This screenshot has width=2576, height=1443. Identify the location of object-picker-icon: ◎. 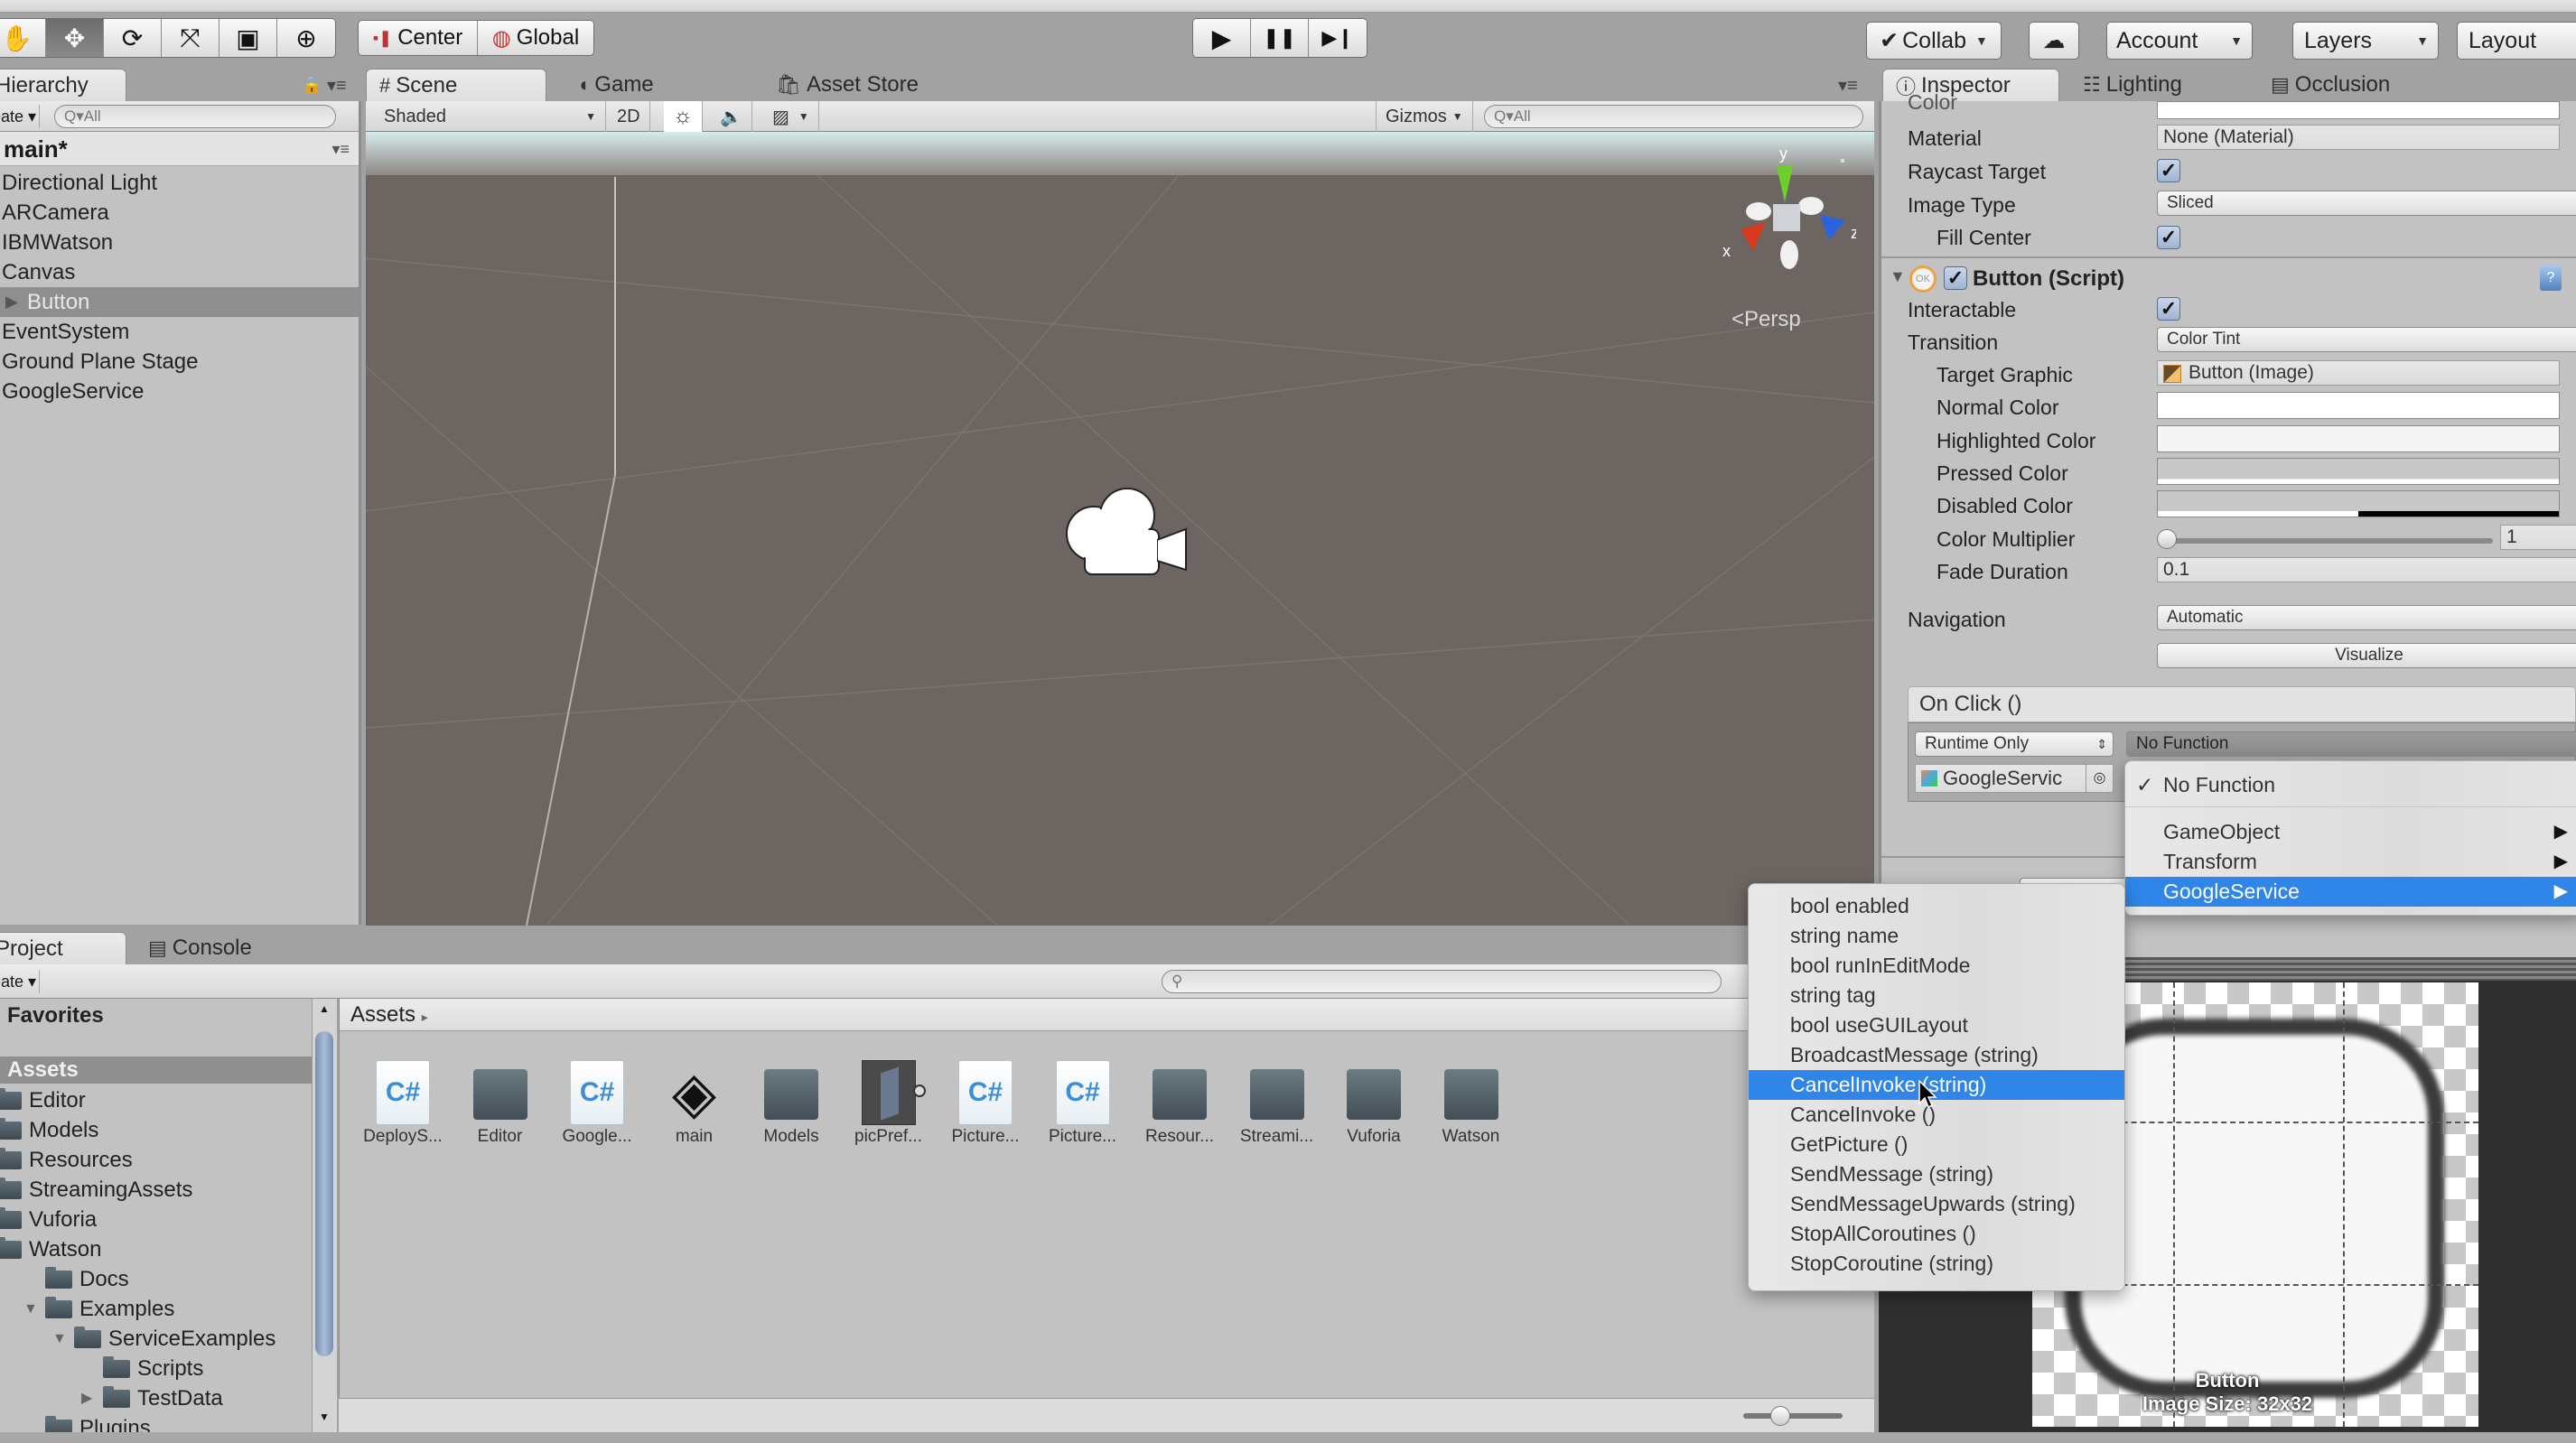
(2100, 778).